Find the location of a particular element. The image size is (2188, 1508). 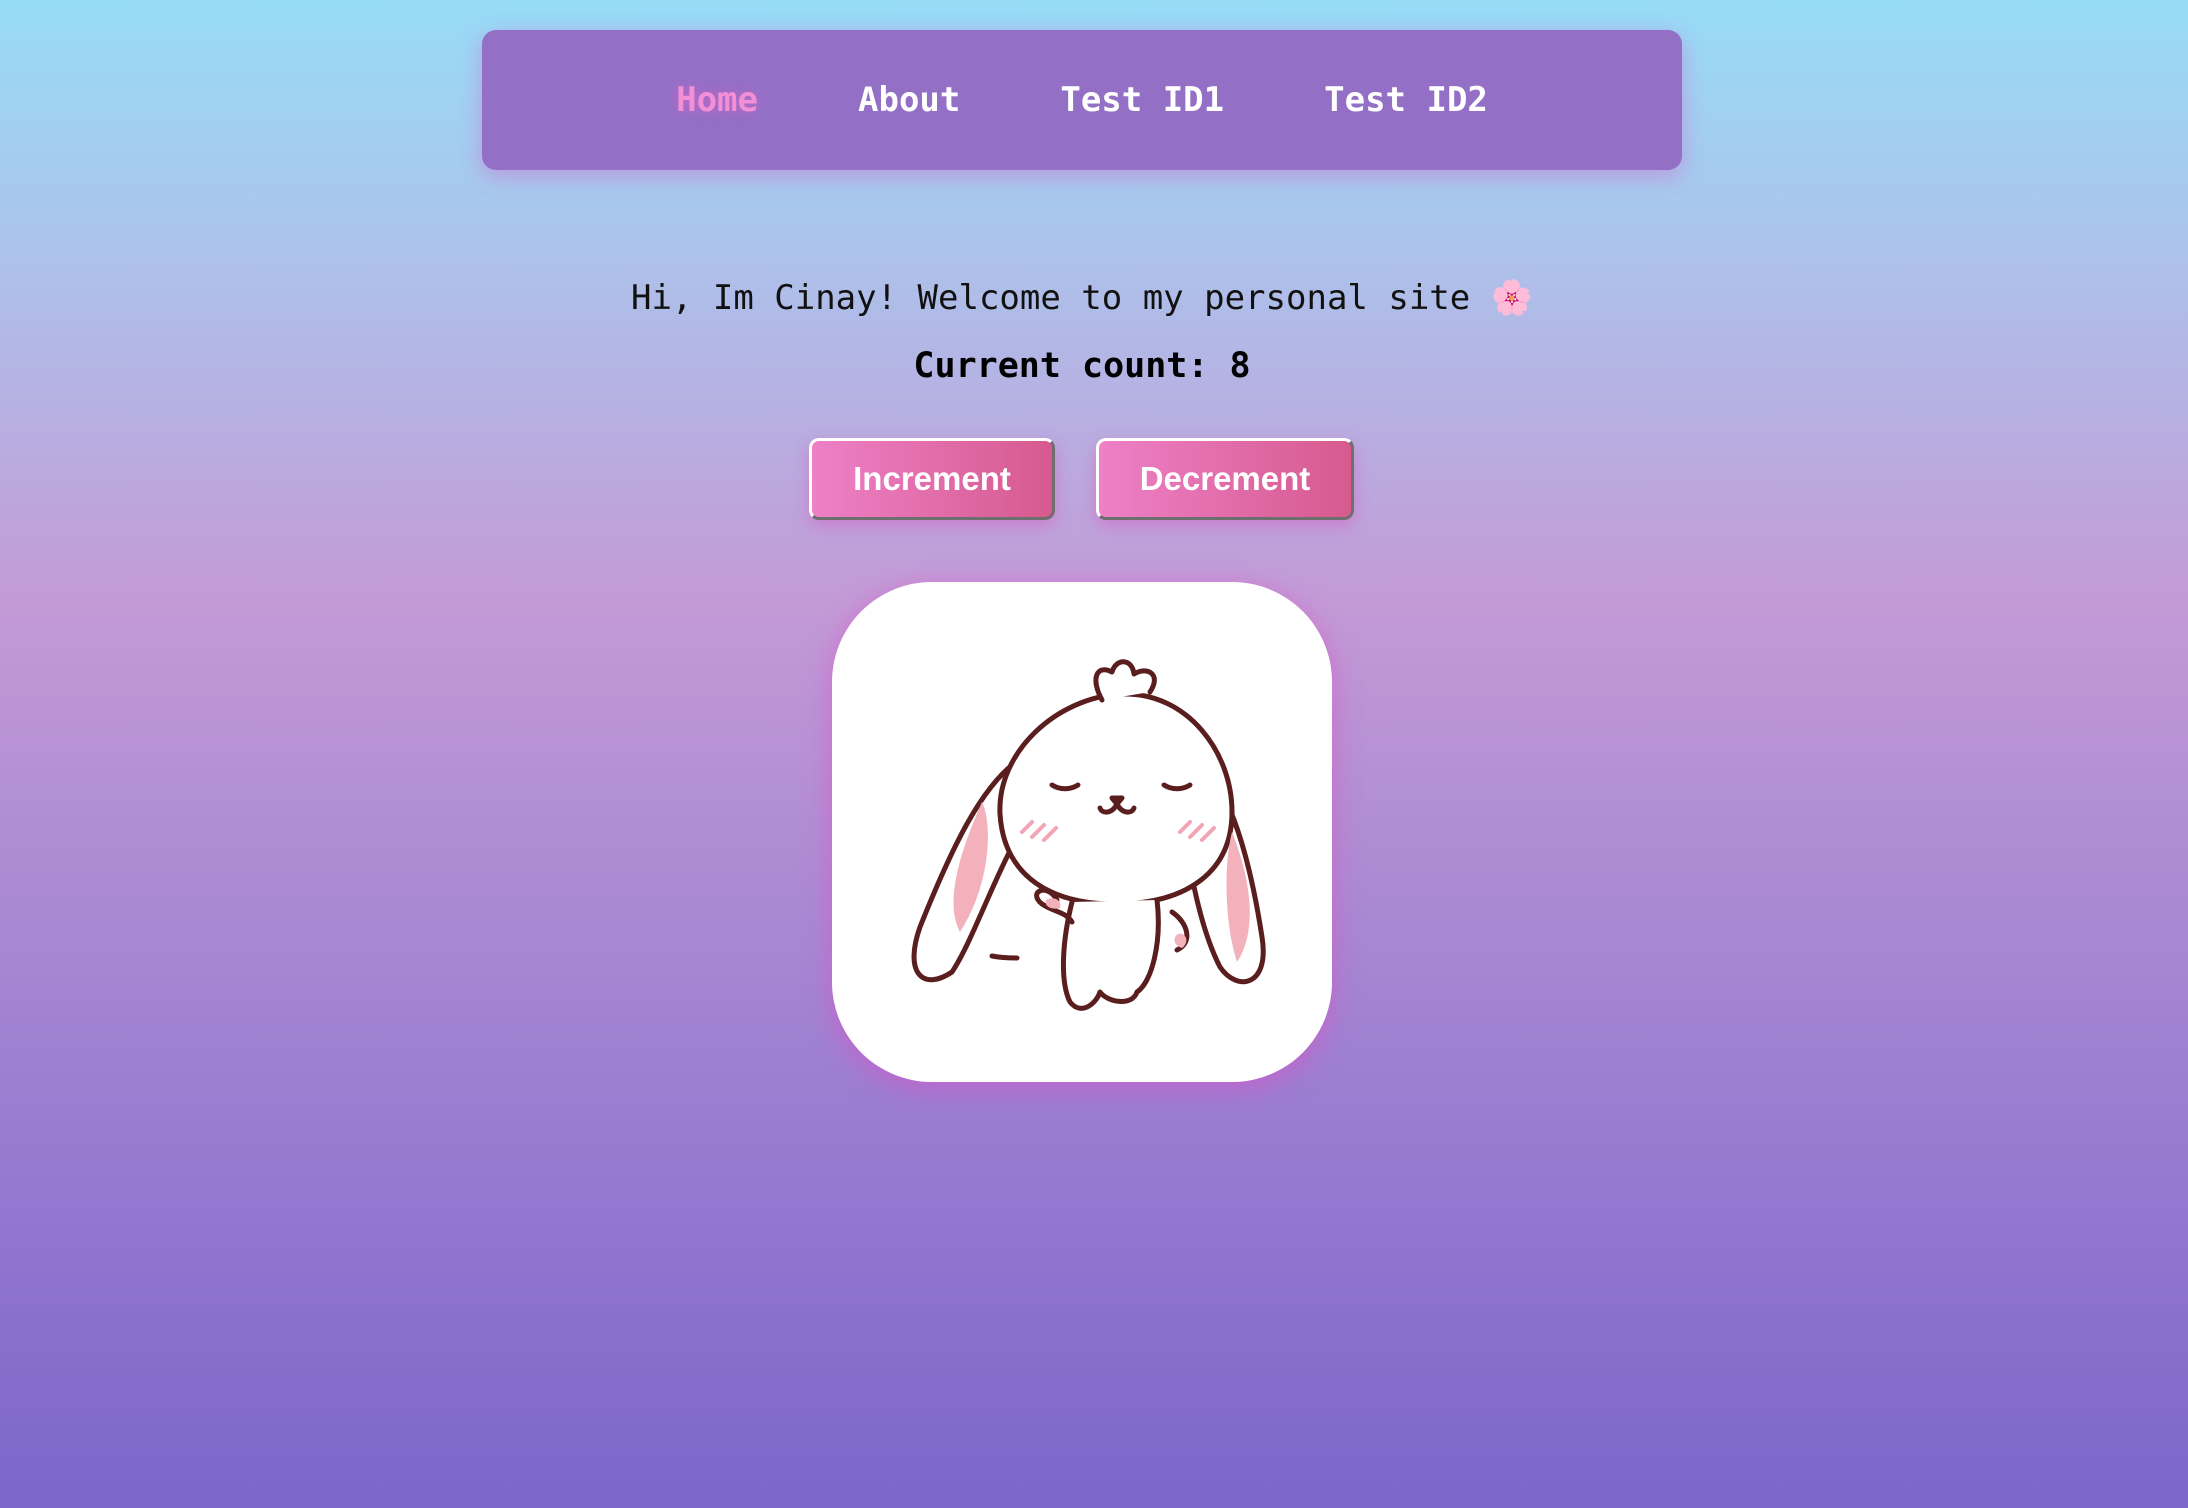

decrement-button: Decrement is located at coordinates (1225, 479).